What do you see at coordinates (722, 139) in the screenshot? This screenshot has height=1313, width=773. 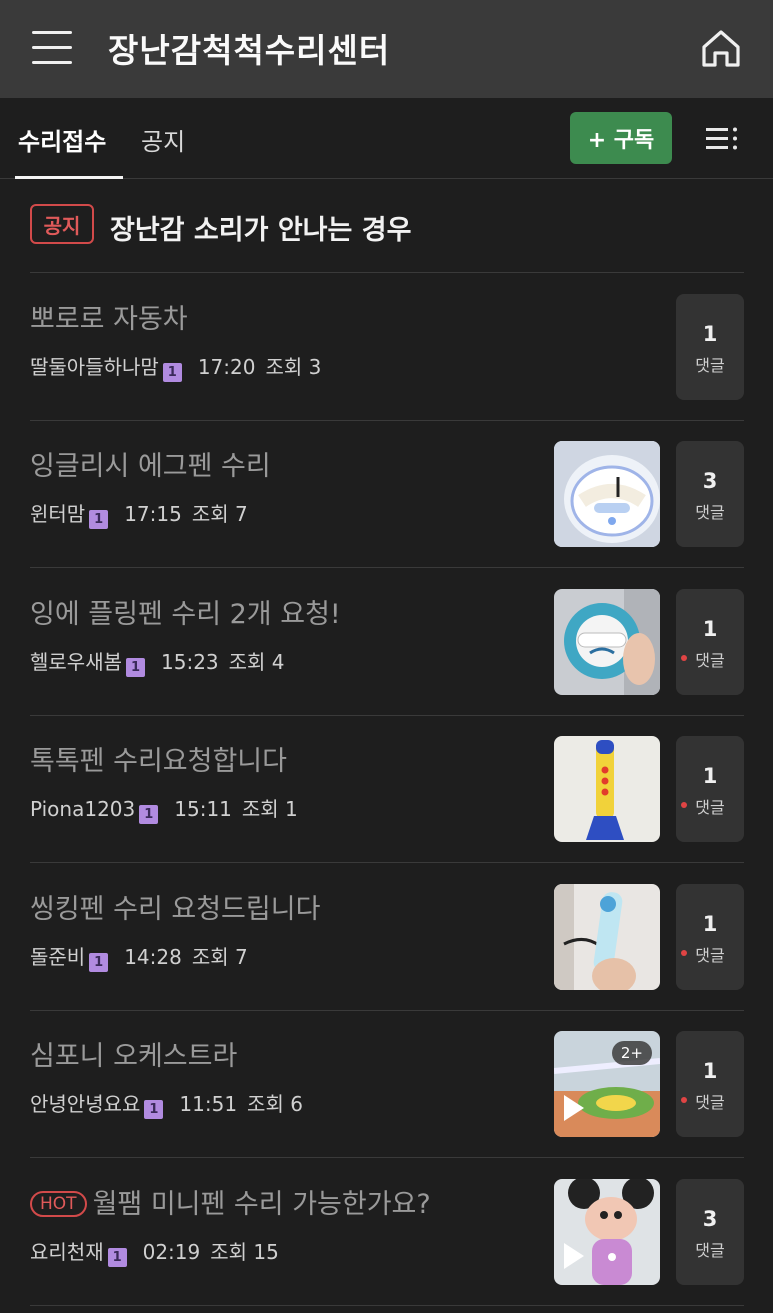 I see `list-view-icon` at bounding box center [722, 139].